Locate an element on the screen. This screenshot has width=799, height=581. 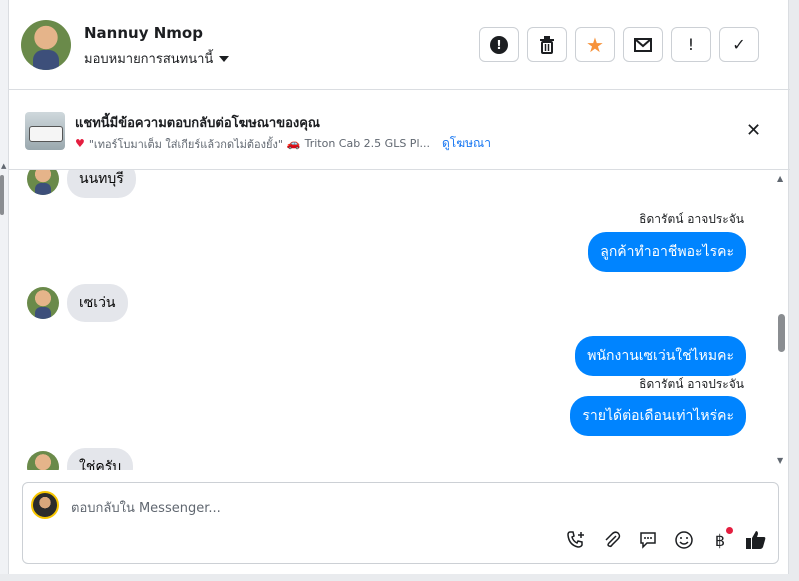
mark-done-button: ✓ is located at coordinates (739, 44).